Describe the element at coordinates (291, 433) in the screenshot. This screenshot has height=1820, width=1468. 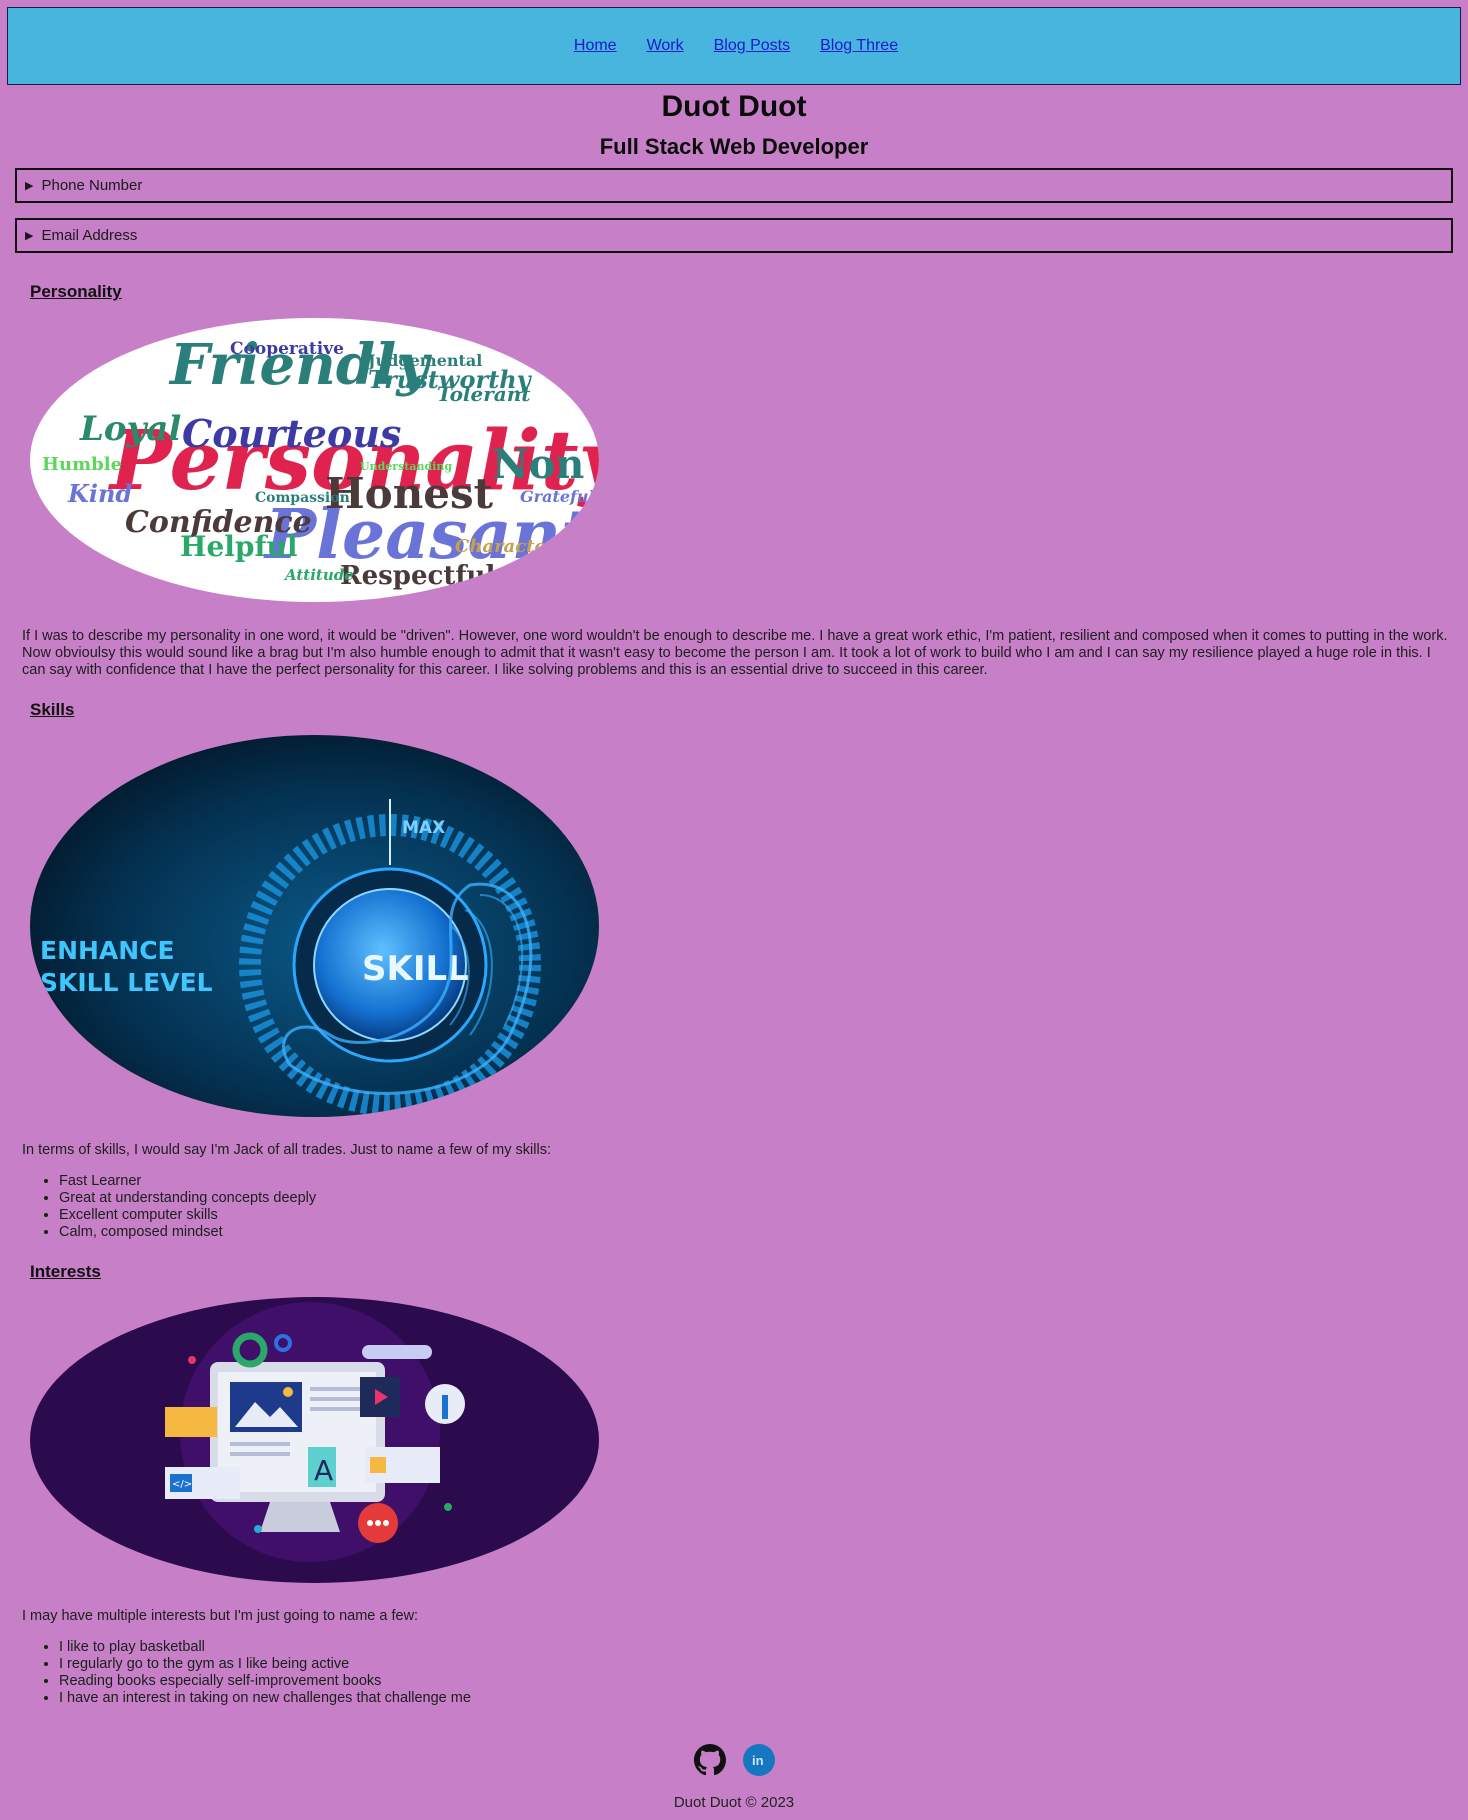
I see `word-cloud-word: Courteous` at that location.